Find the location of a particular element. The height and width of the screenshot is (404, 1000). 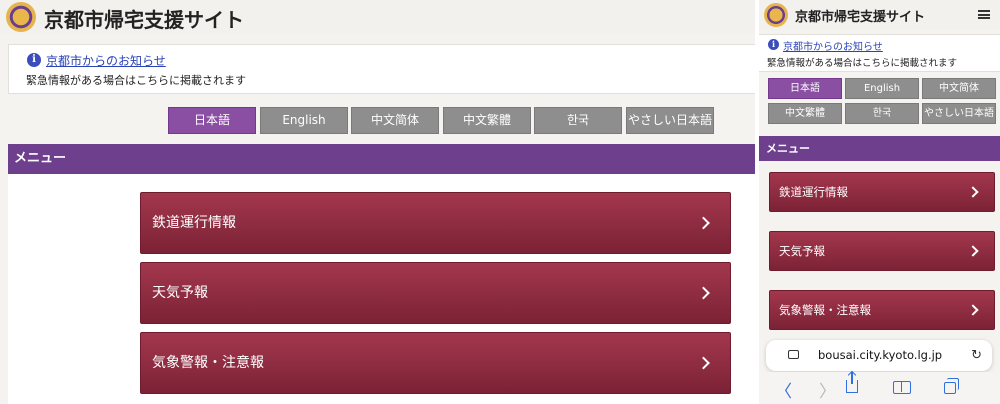

tabs-icon is located at coordinates (951, 386).